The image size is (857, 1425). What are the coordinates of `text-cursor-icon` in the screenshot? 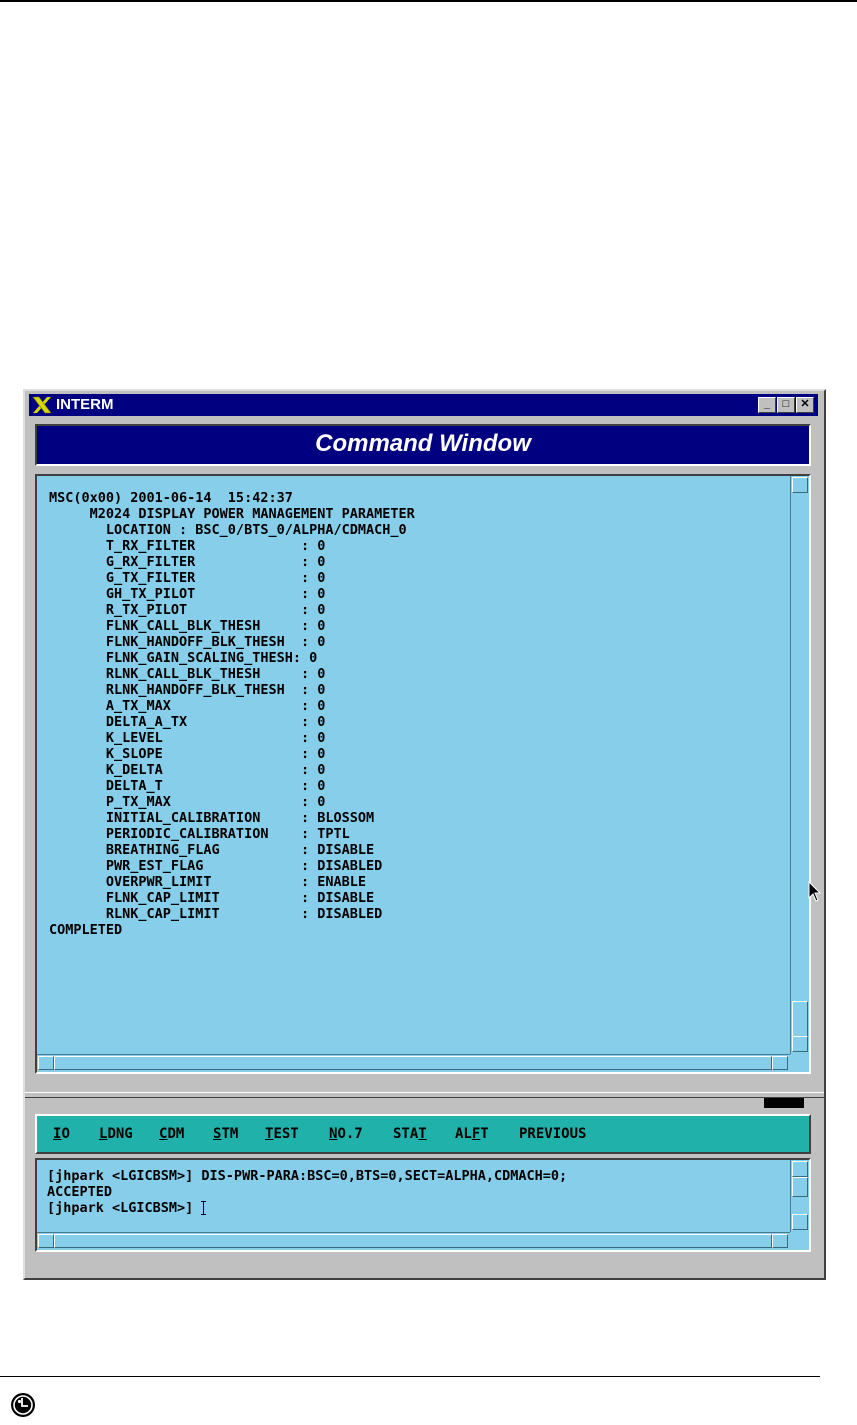 It's located at (204, 1208).